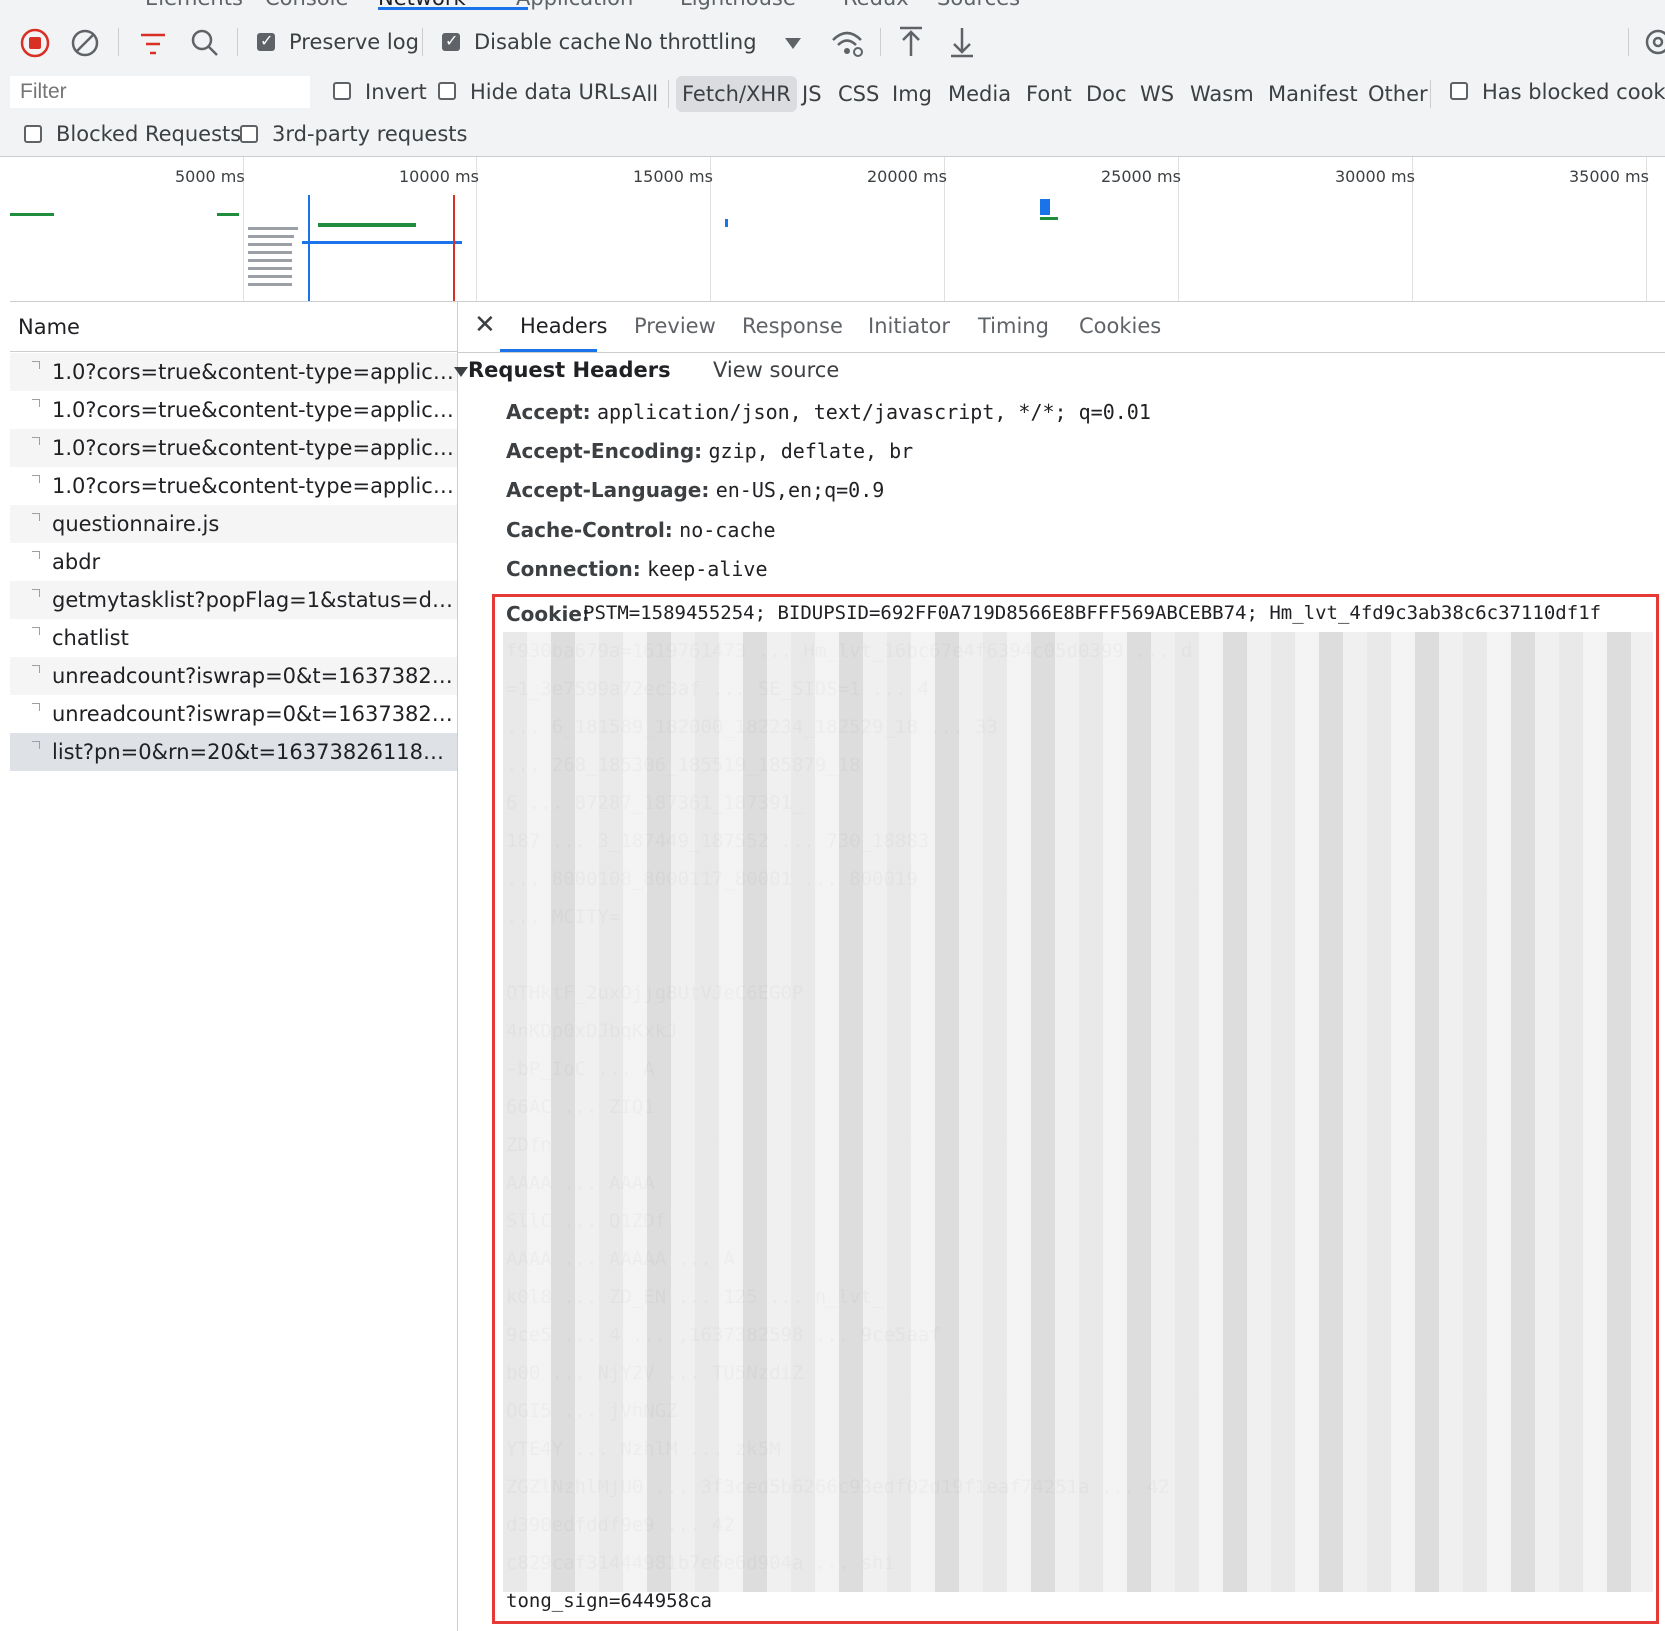 This screenshot has height=1631, width=1665. Describe the element at coordinates (563, 326) in the screenshot. I see `tab-headers: Headers` at that location.